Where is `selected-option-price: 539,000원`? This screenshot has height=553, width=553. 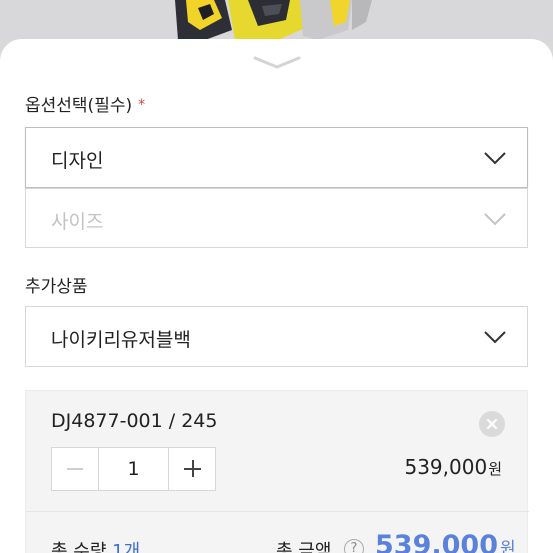 selected-option-price: 539,000원 is located at coordinates (453, 467).